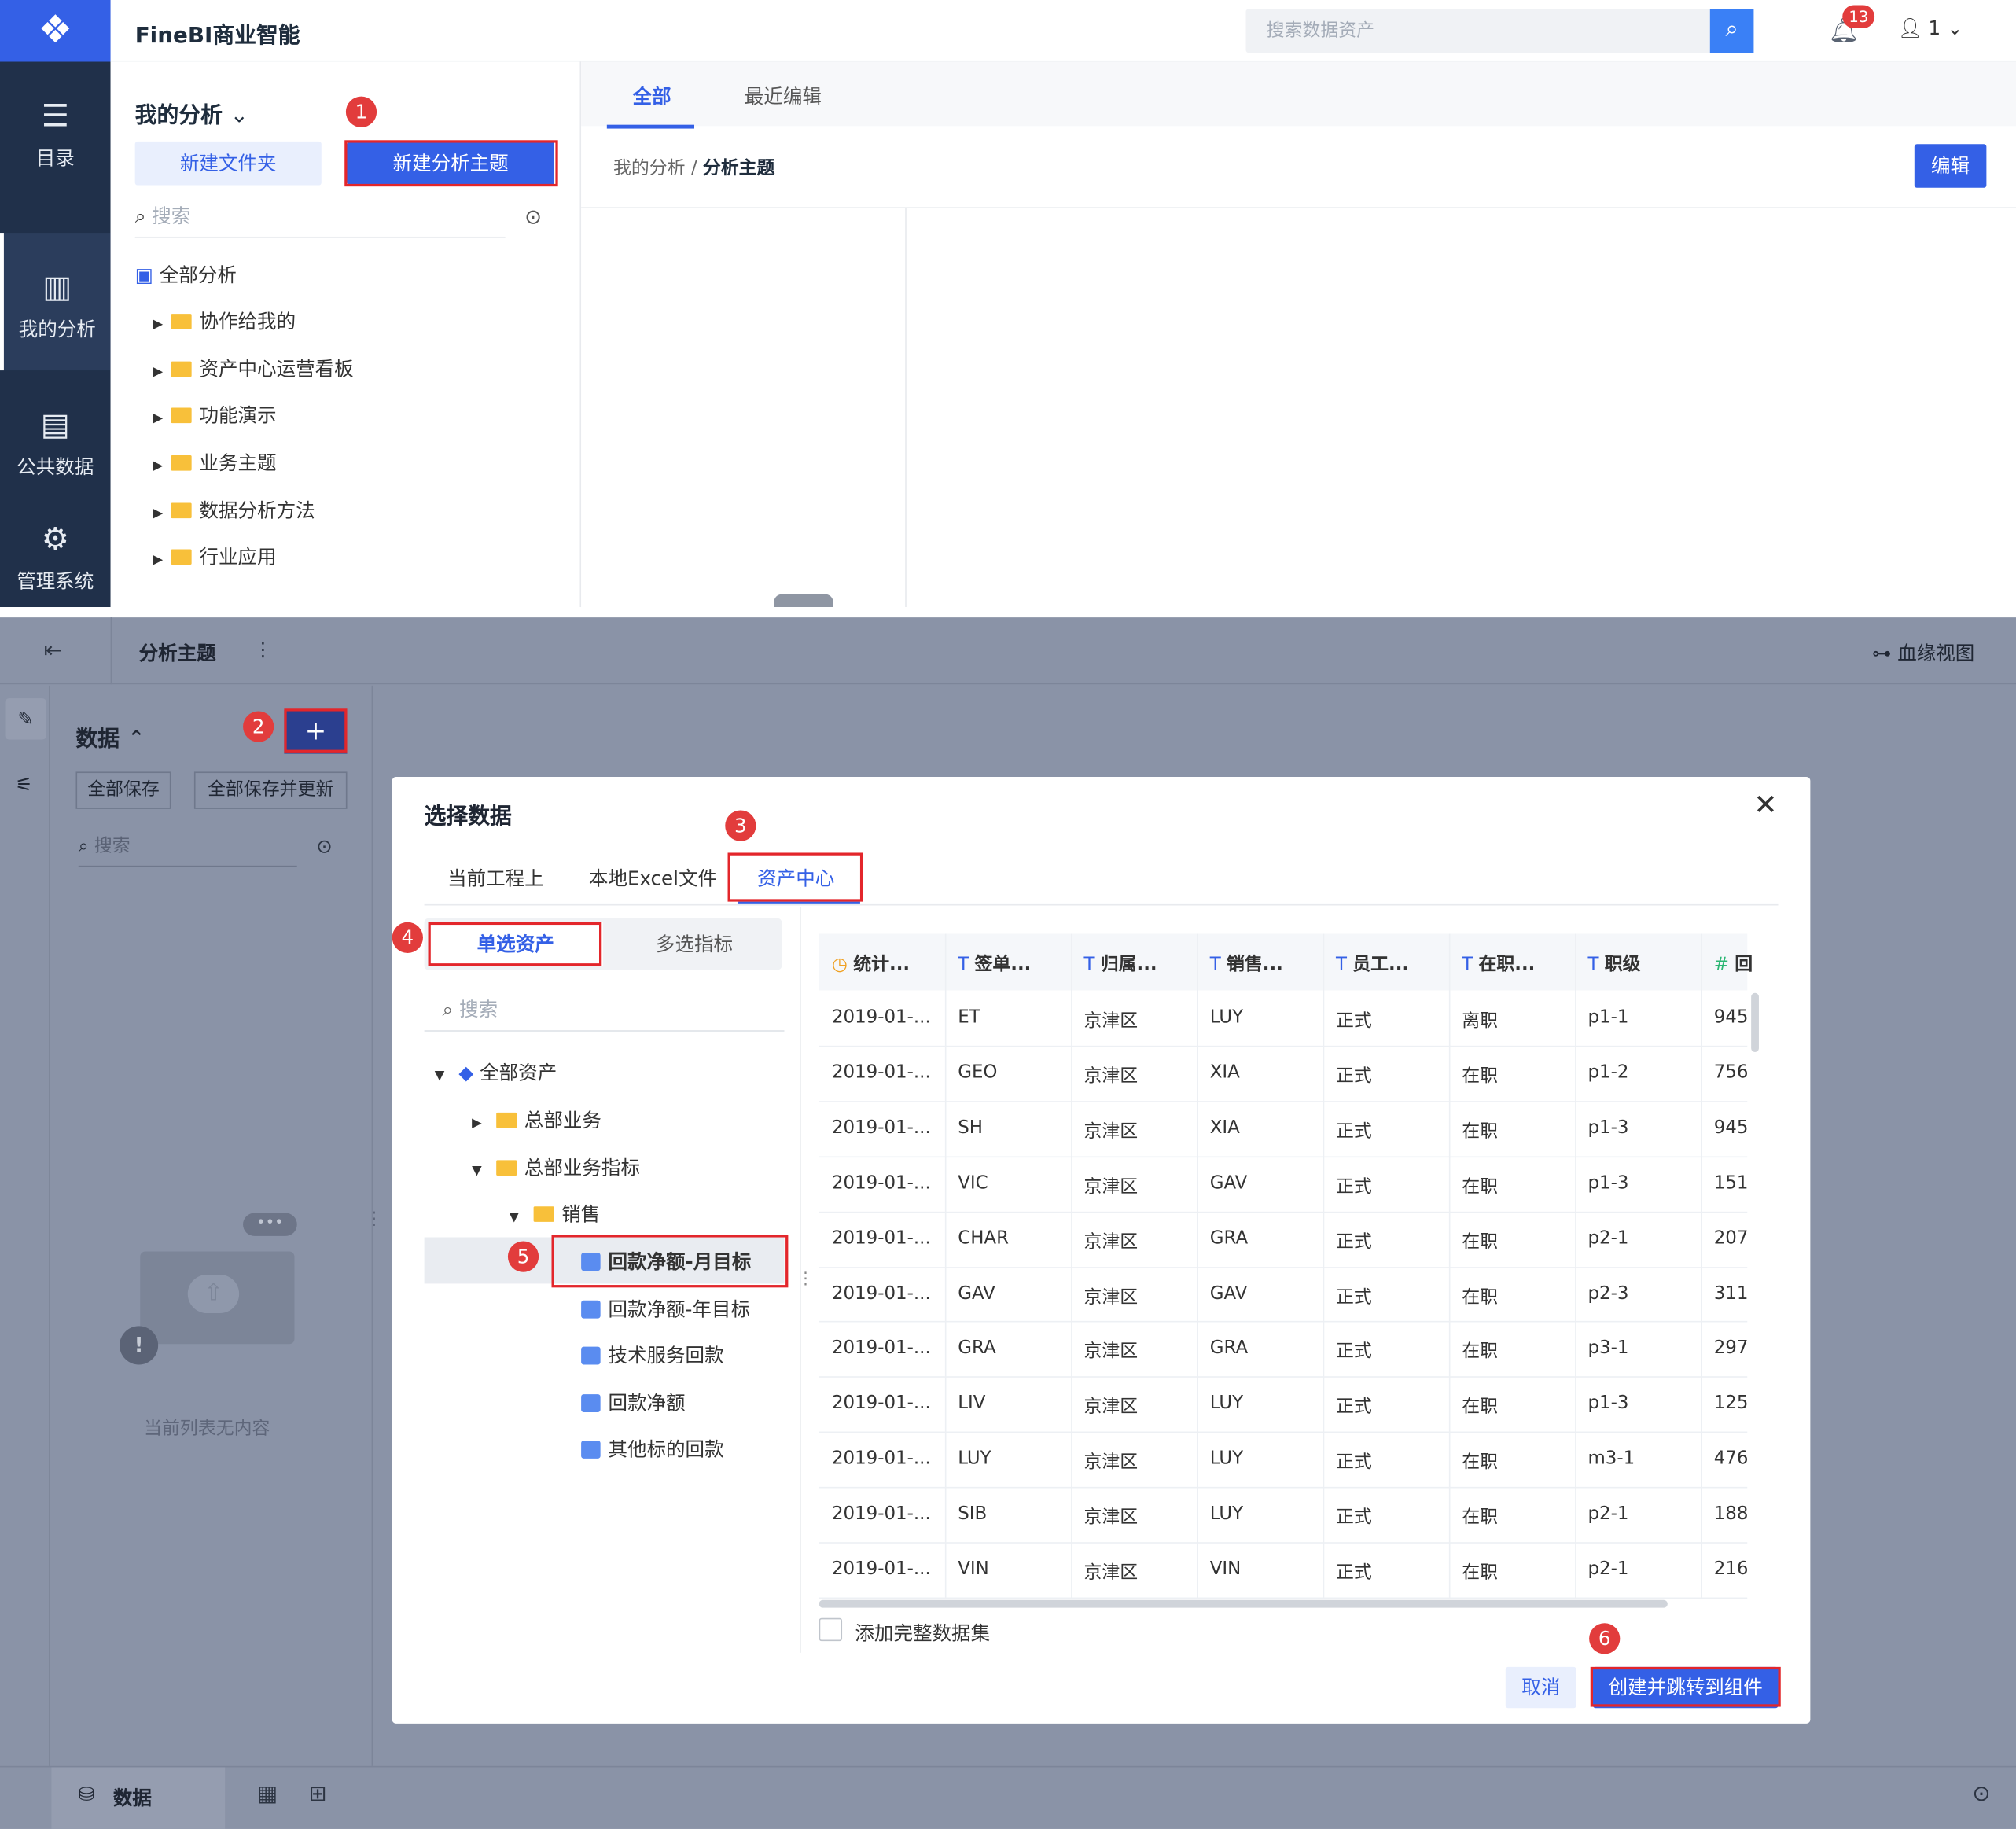 The height and width of the screenshot is (1829, 2016). I want to click on topic-title: 分析主题, so click(177, 652).